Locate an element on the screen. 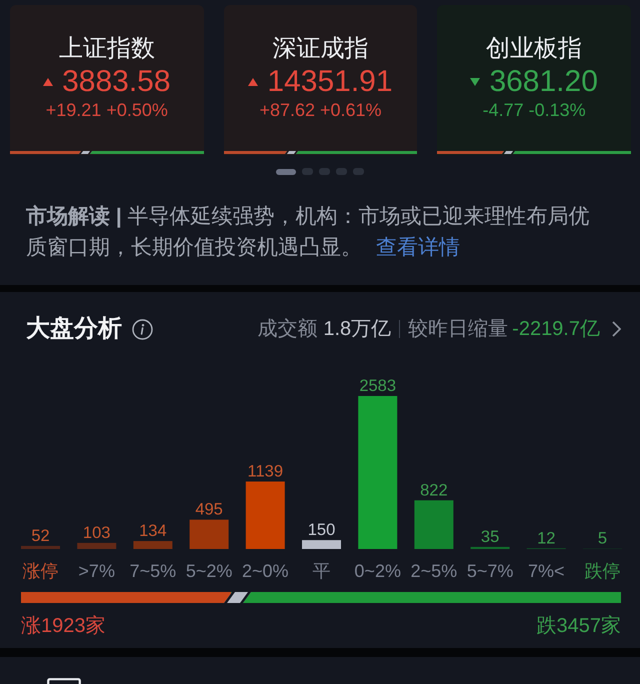  index-price: 14351.91 is located at coordinates (330, 82).